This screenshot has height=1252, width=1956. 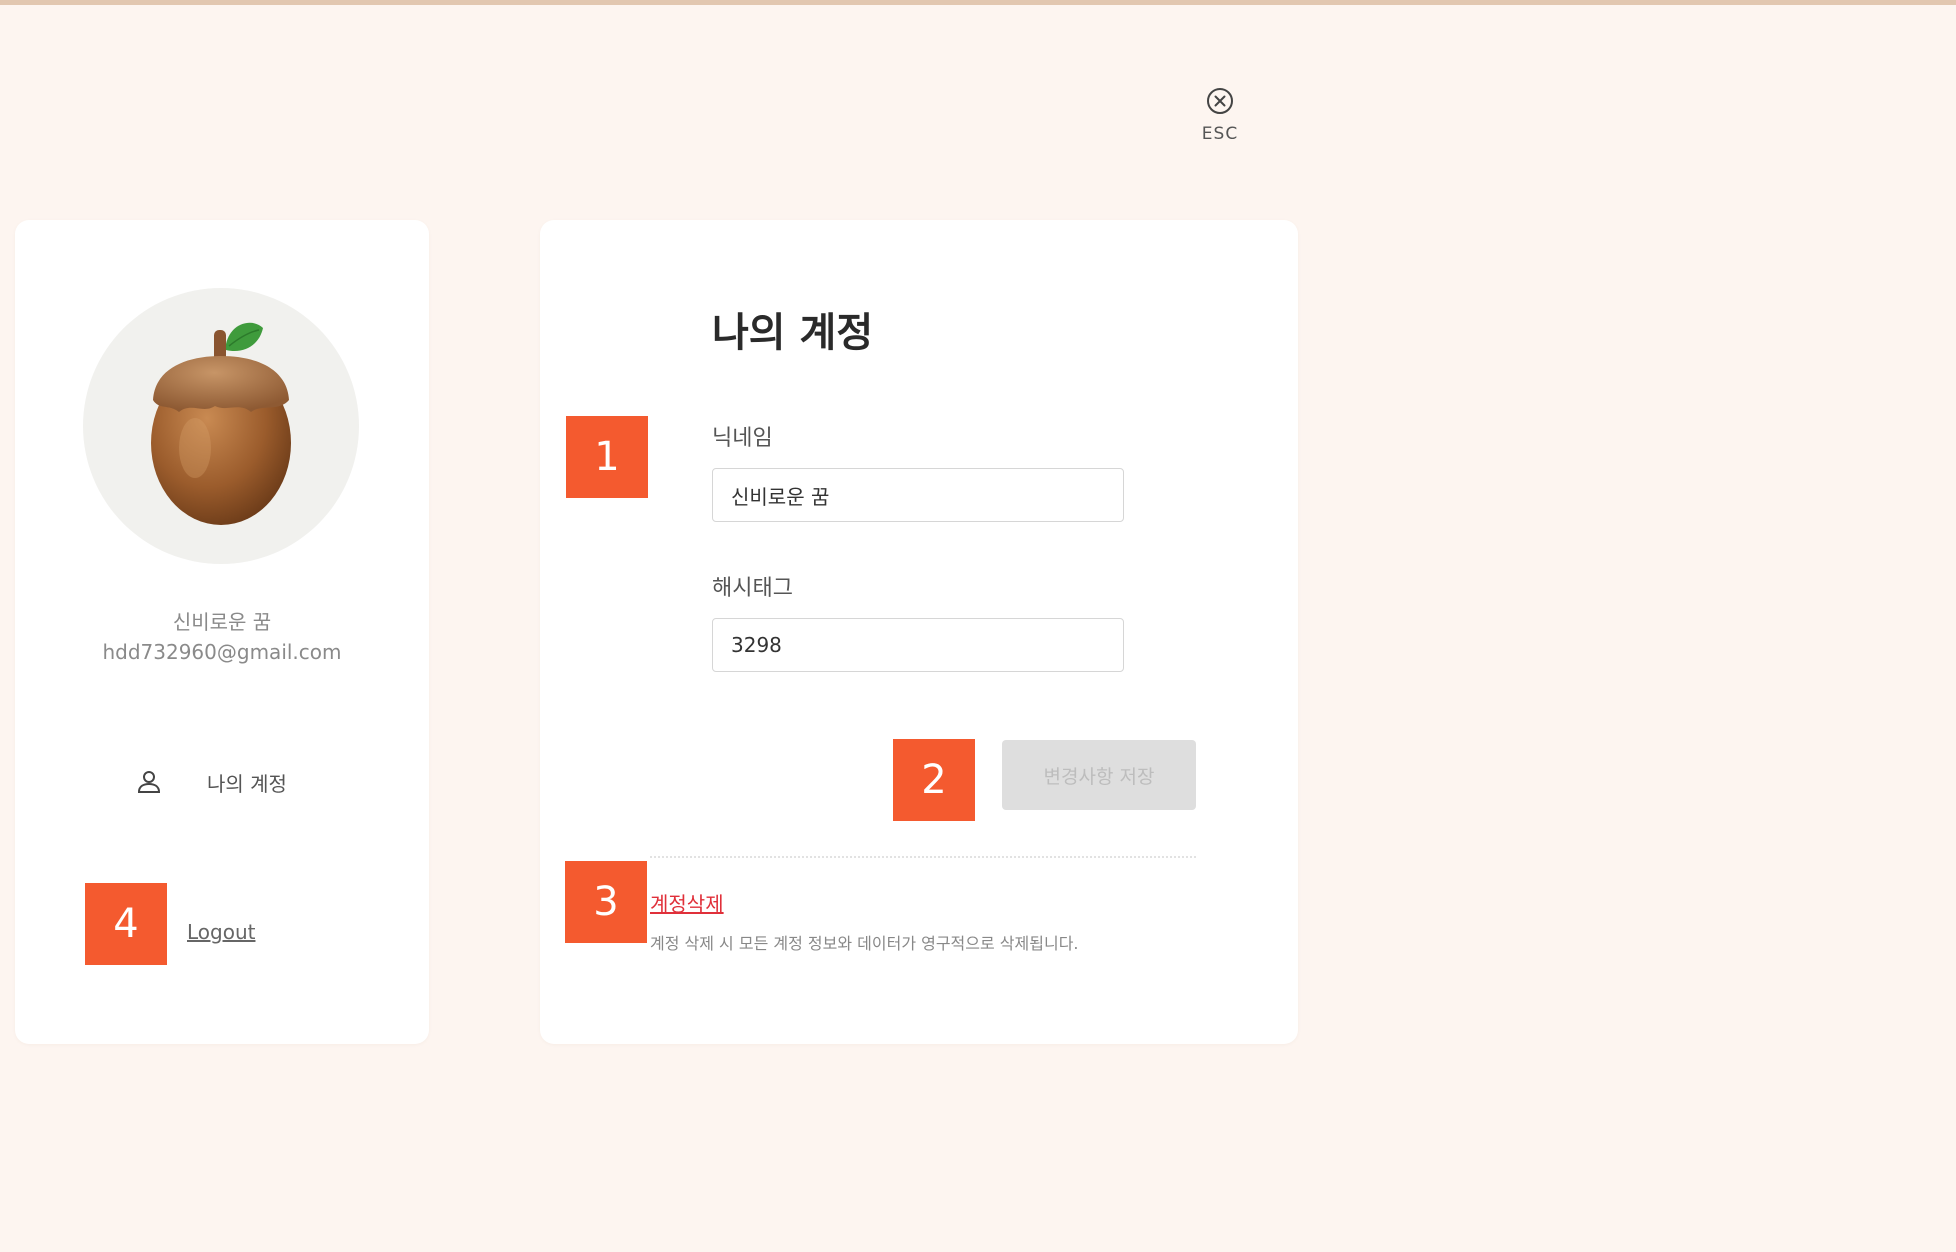 What do you see at coordinates (247, 783) in the screenshot?
I see `sidebar-item-label: 나의 계정` at bounding box center [247, 783].